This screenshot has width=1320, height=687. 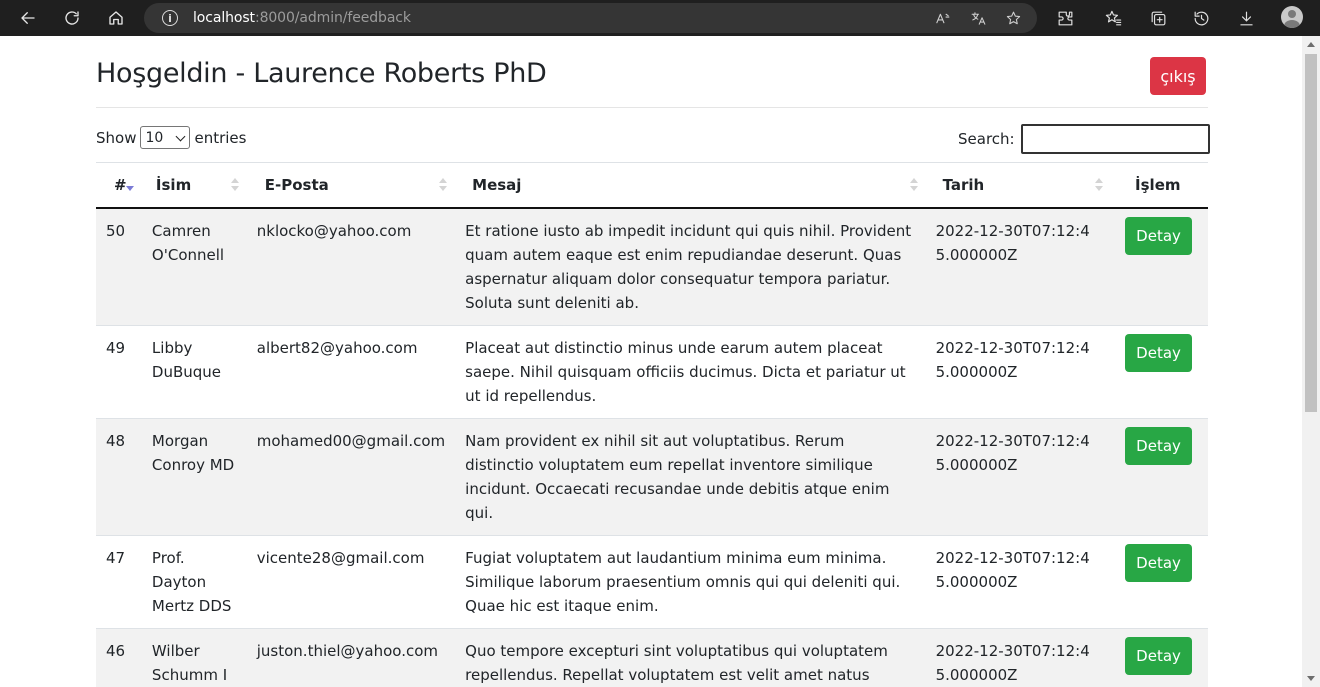 I want to click on column-header-date: Tarih, so click(x=1018, y=185).